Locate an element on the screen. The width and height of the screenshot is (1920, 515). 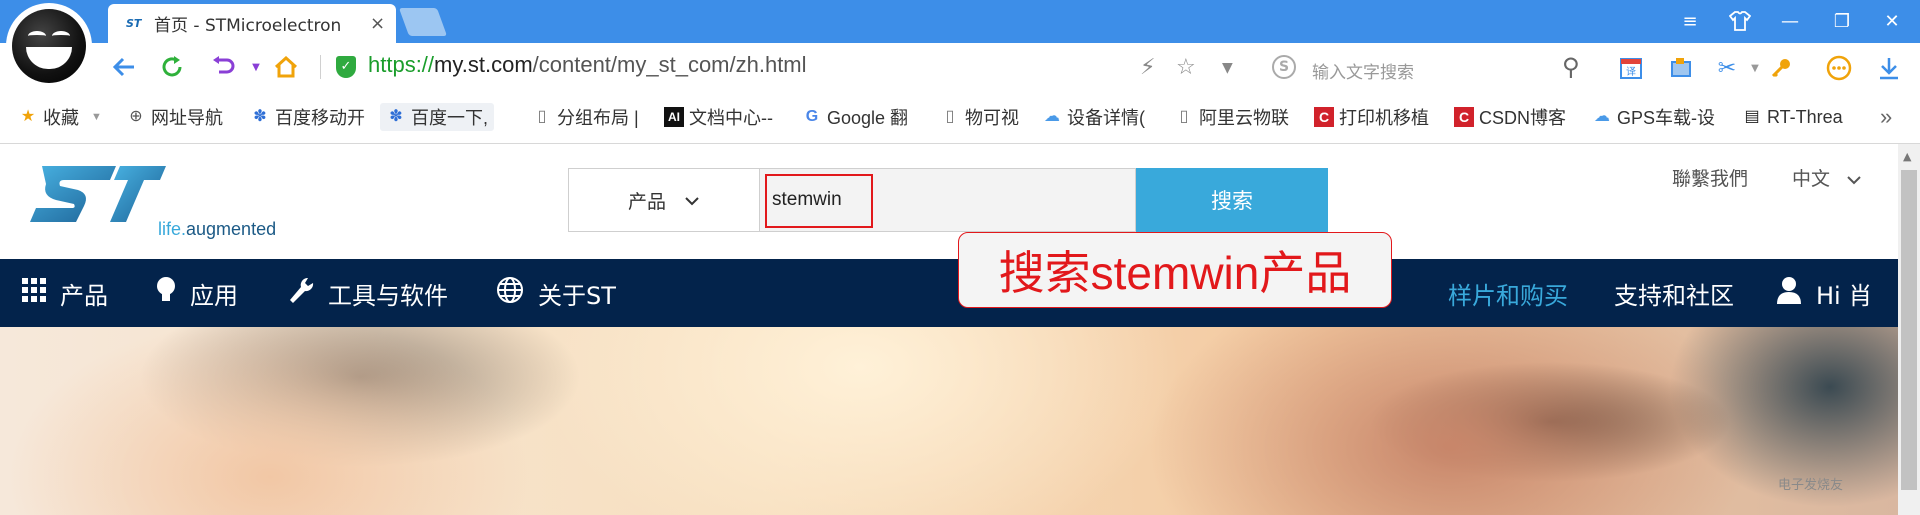
back-icon is located at coordinates (124, 67).